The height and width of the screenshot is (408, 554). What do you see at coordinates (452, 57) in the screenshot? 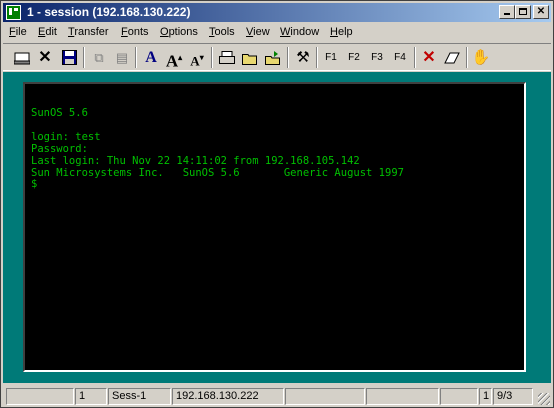
I see `eraser-icon` at bounding box center [452, 57].